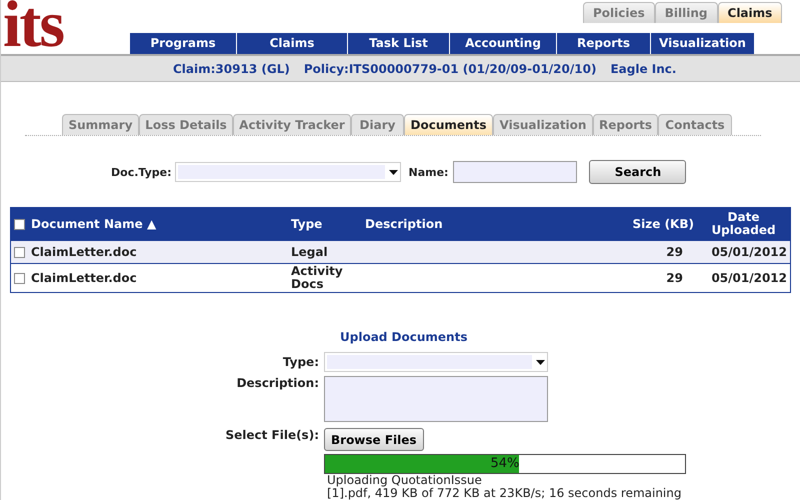 The height and width of the screenshot is (500, 800). What do you see at coordinates (287, 172) in the screenshot?
I see `doc-type-dropdown` at bounding box center [287, 172].